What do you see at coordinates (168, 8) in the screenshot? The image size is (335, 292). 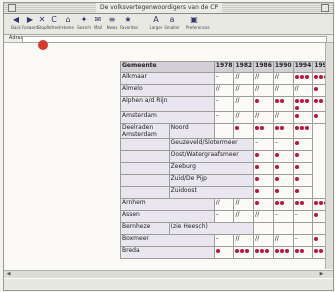 I see `title-bar: De volksvertegenwoordigers van de CP` at bounding box center [168, 8].